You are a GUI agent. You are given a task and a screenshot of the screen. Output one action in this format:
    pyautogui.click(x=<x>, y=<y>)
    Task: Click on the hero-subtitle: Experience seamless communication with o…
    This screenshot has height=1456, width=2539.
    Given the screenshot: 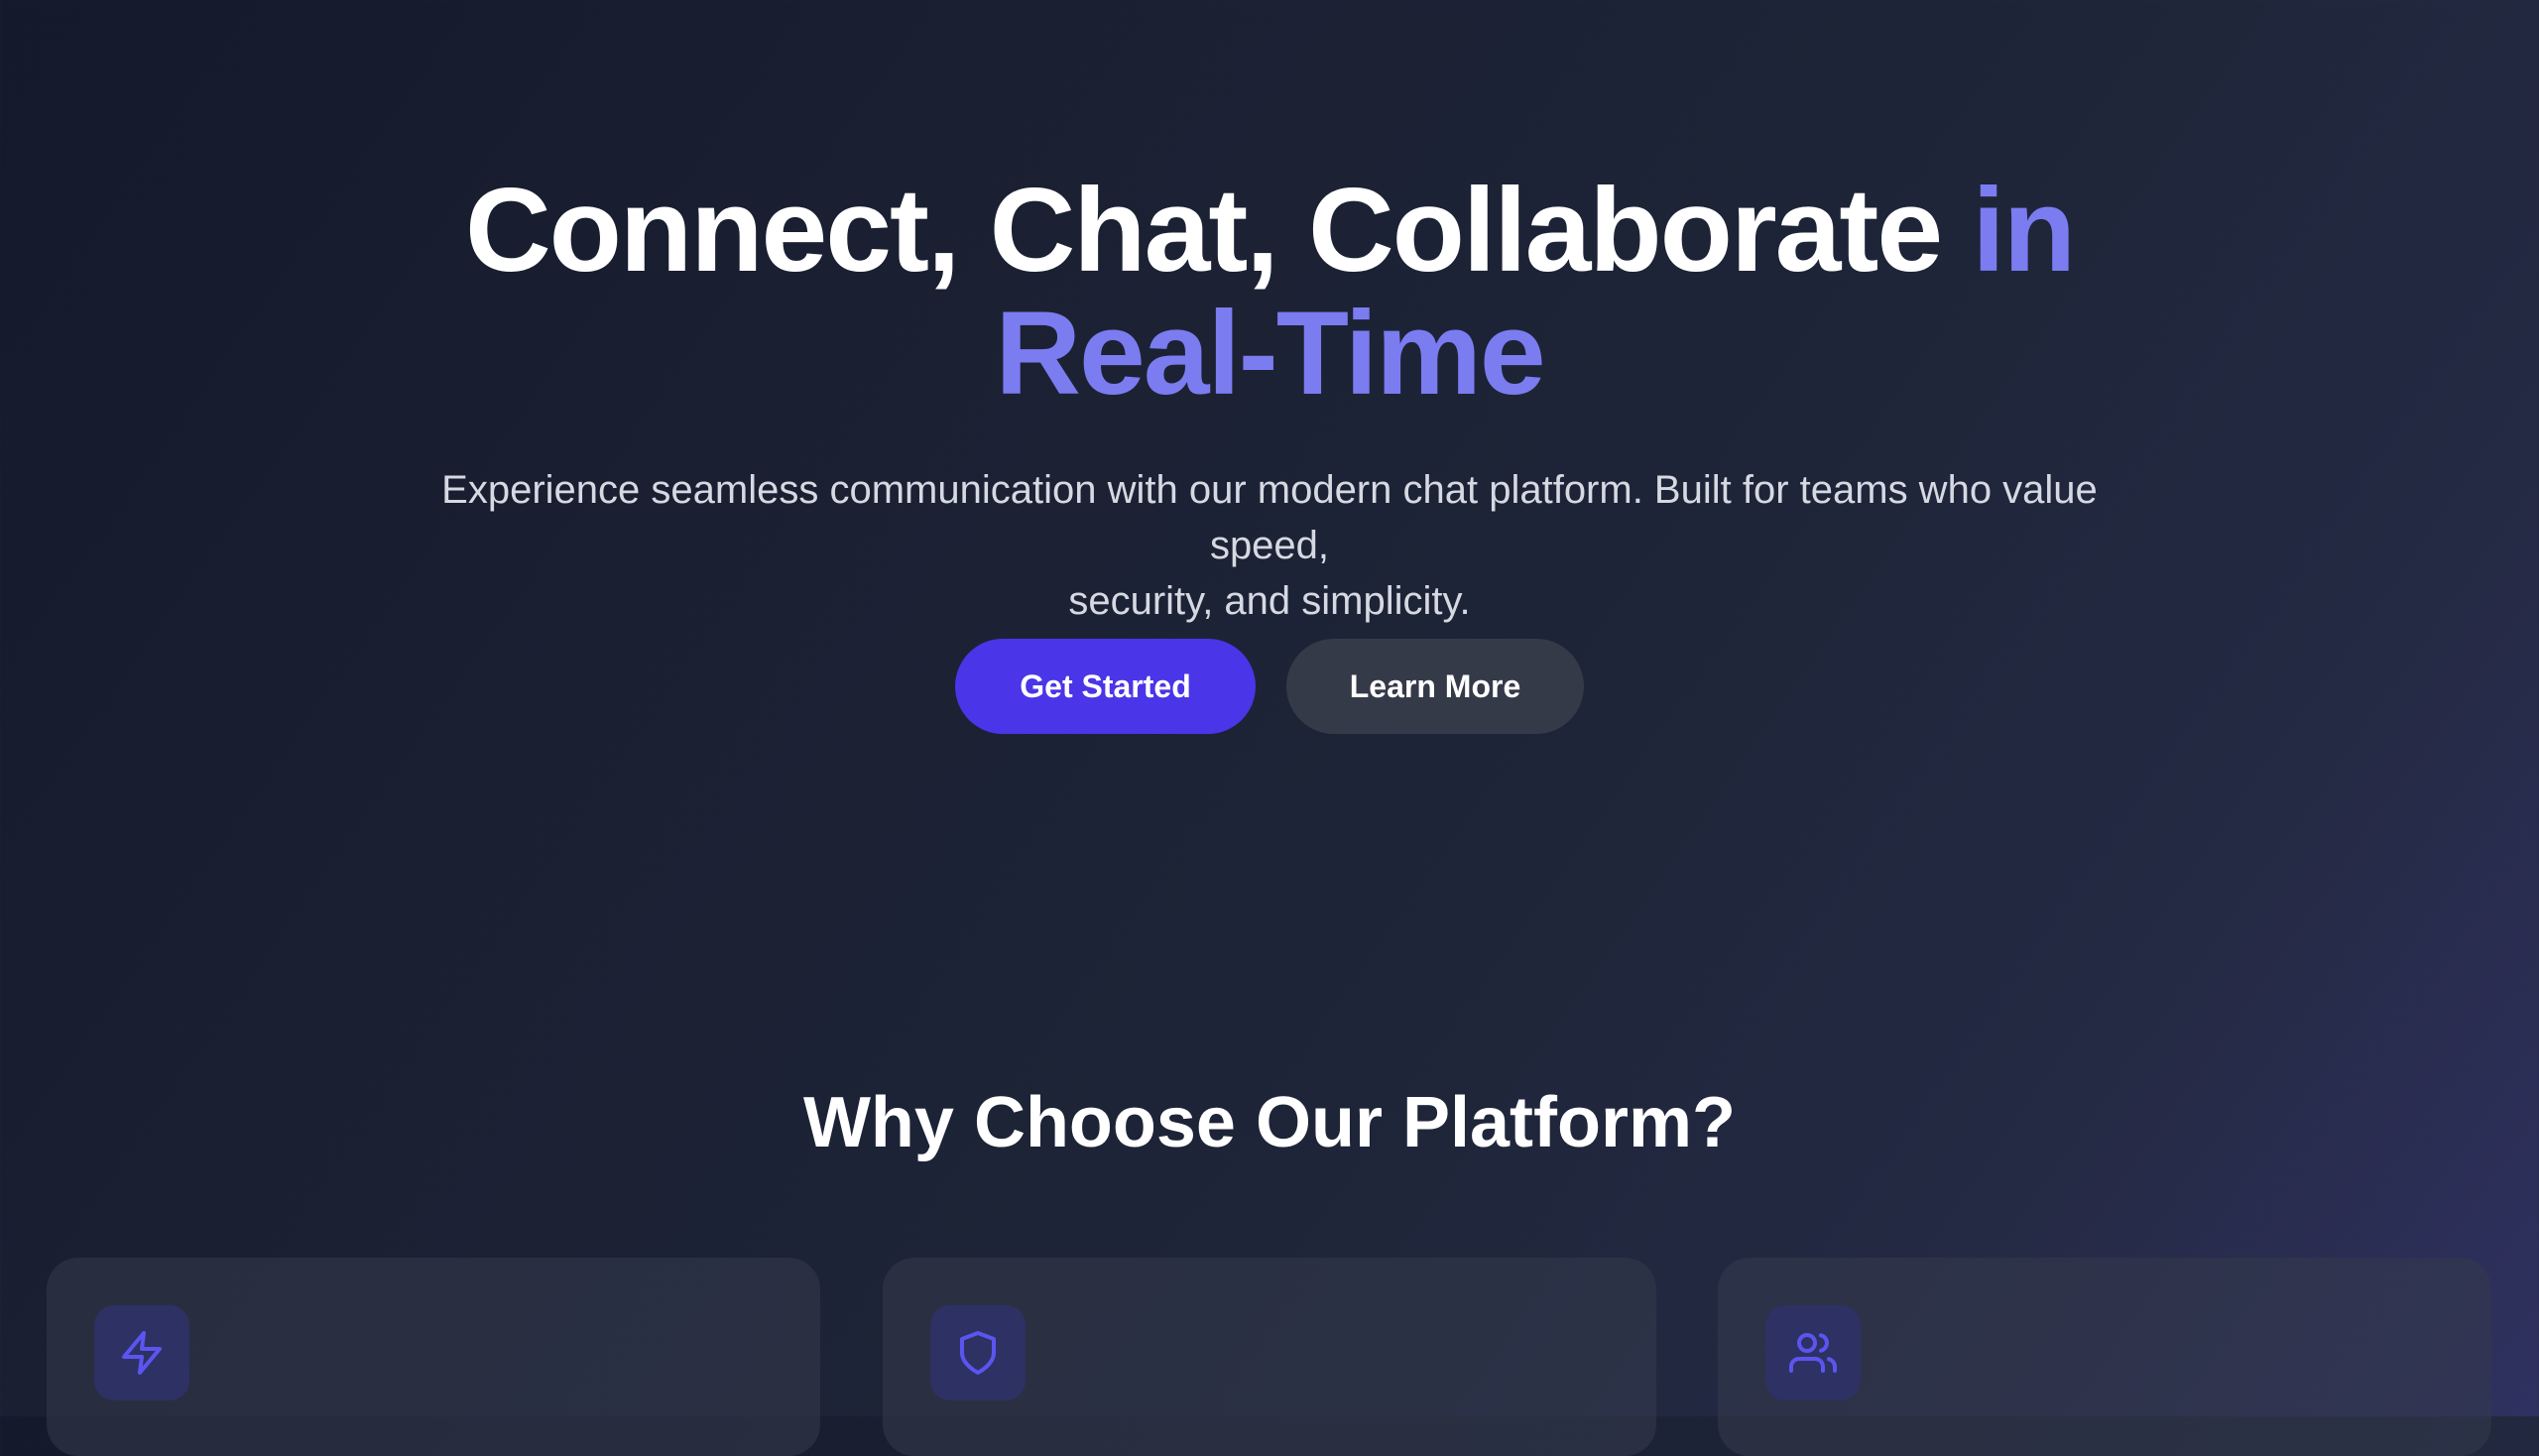 What is the action you would take?
    pyautogui.click(x=1269, y=545)
    